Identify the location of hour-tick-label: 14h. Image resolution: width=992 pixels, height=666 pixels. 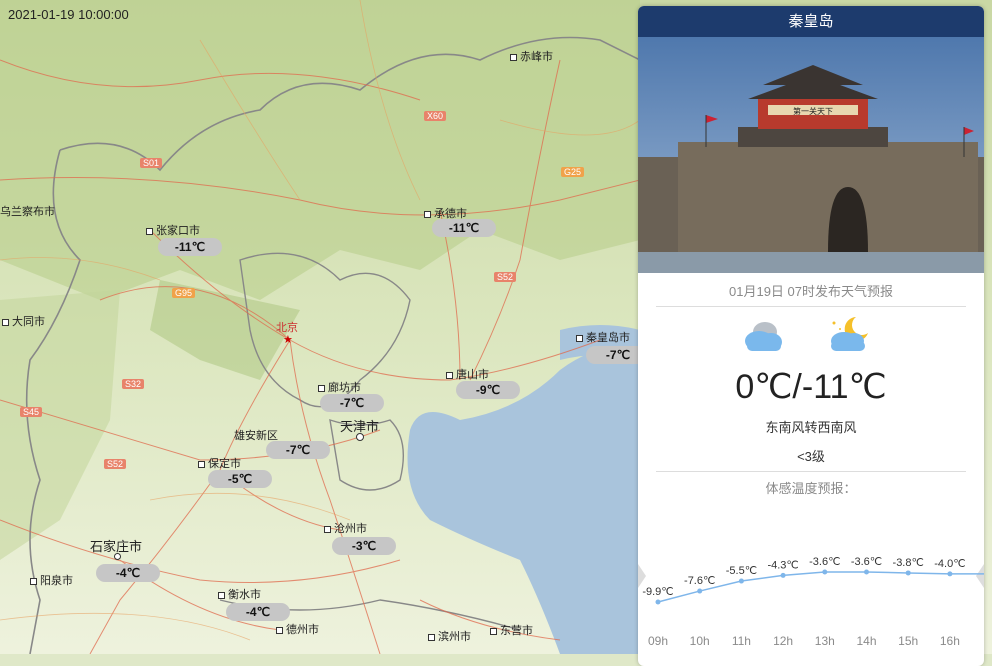
(866, 641).